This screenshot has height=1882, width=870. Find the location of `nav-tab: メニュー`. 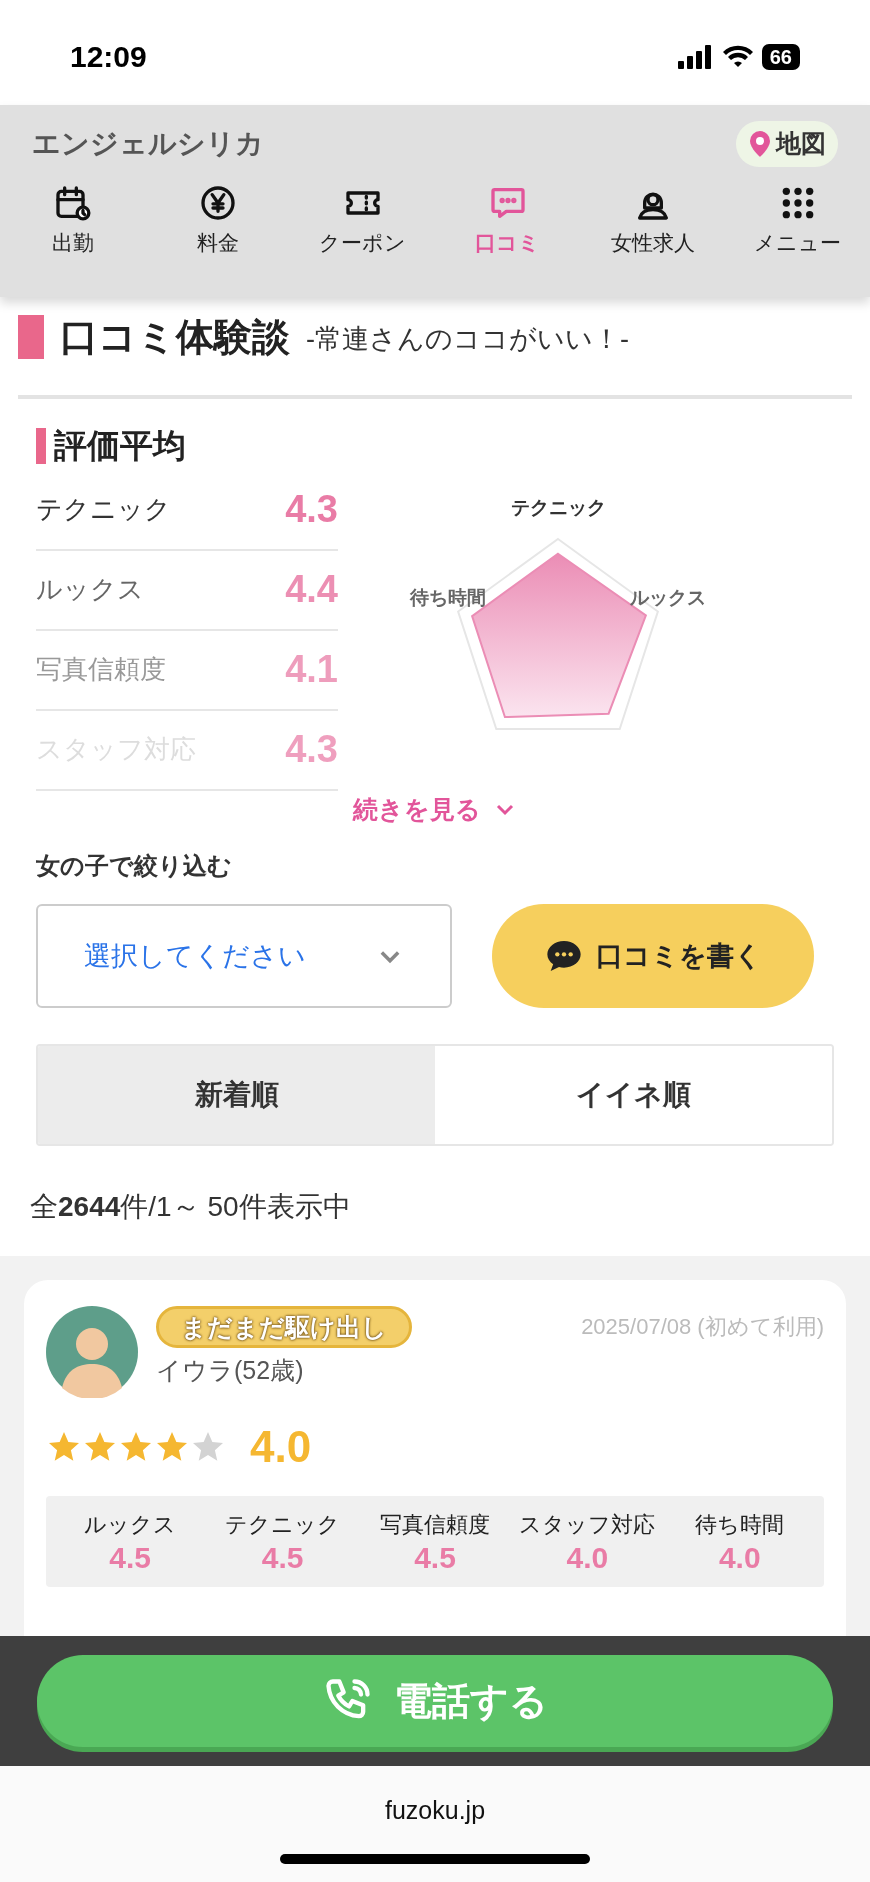

nav-tab: メニュー is located at coordinates (797, 220).